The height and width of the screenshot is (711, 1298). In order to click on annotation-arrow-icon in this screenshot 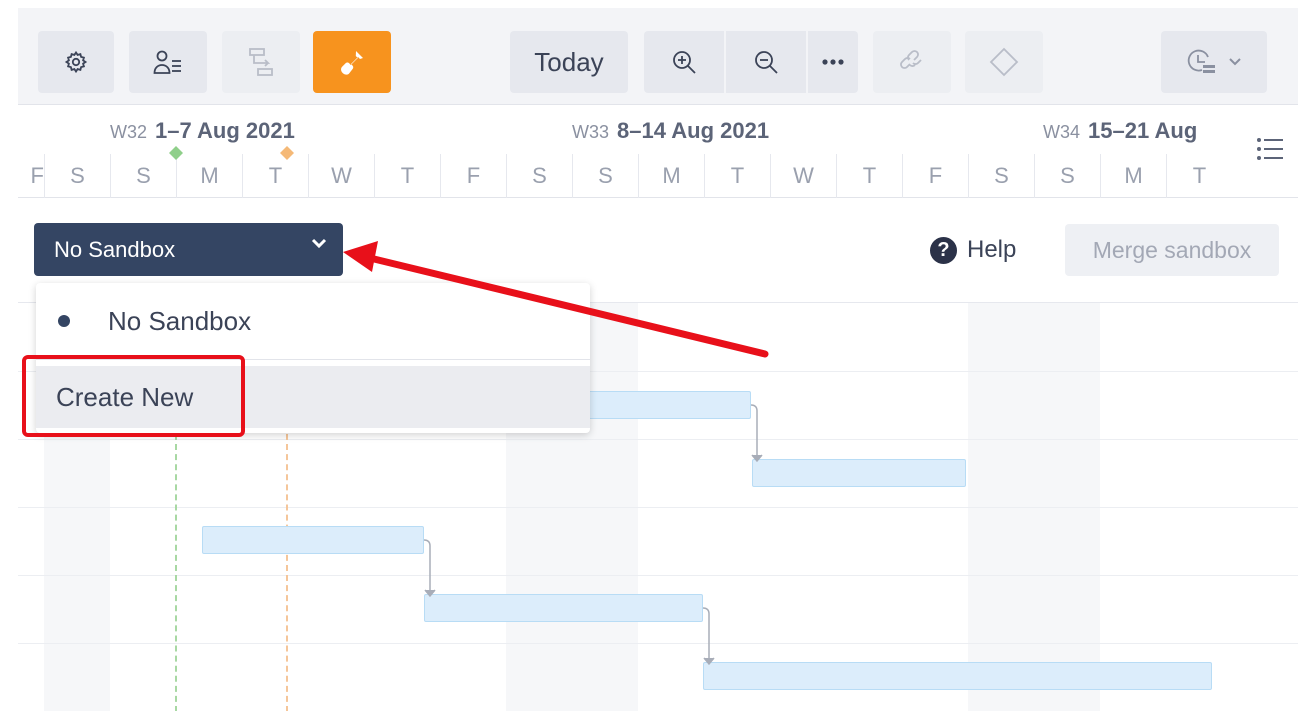, I will do `click(556, 299)`.